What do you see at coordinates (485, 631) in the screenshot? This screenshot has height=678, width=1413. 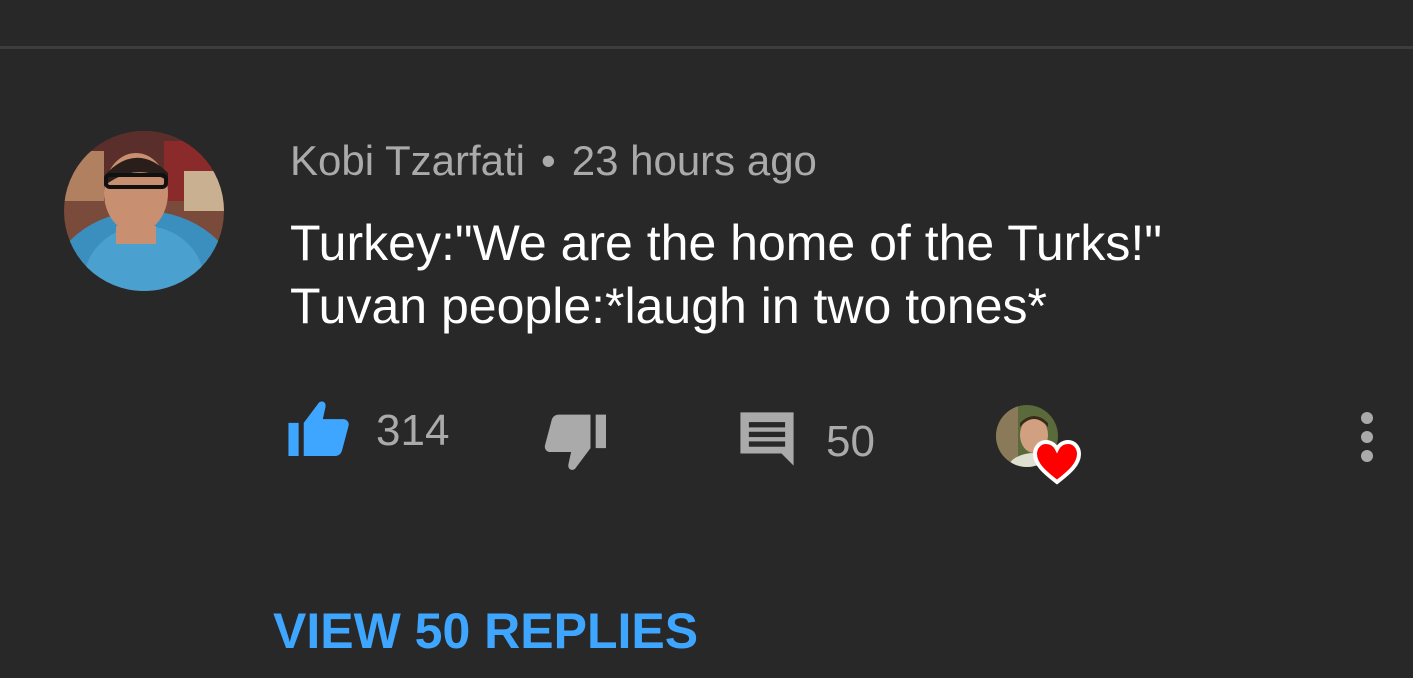 I see `view-replies-button: VIEW 50 REPLIES` at bounding box center [485, 631].